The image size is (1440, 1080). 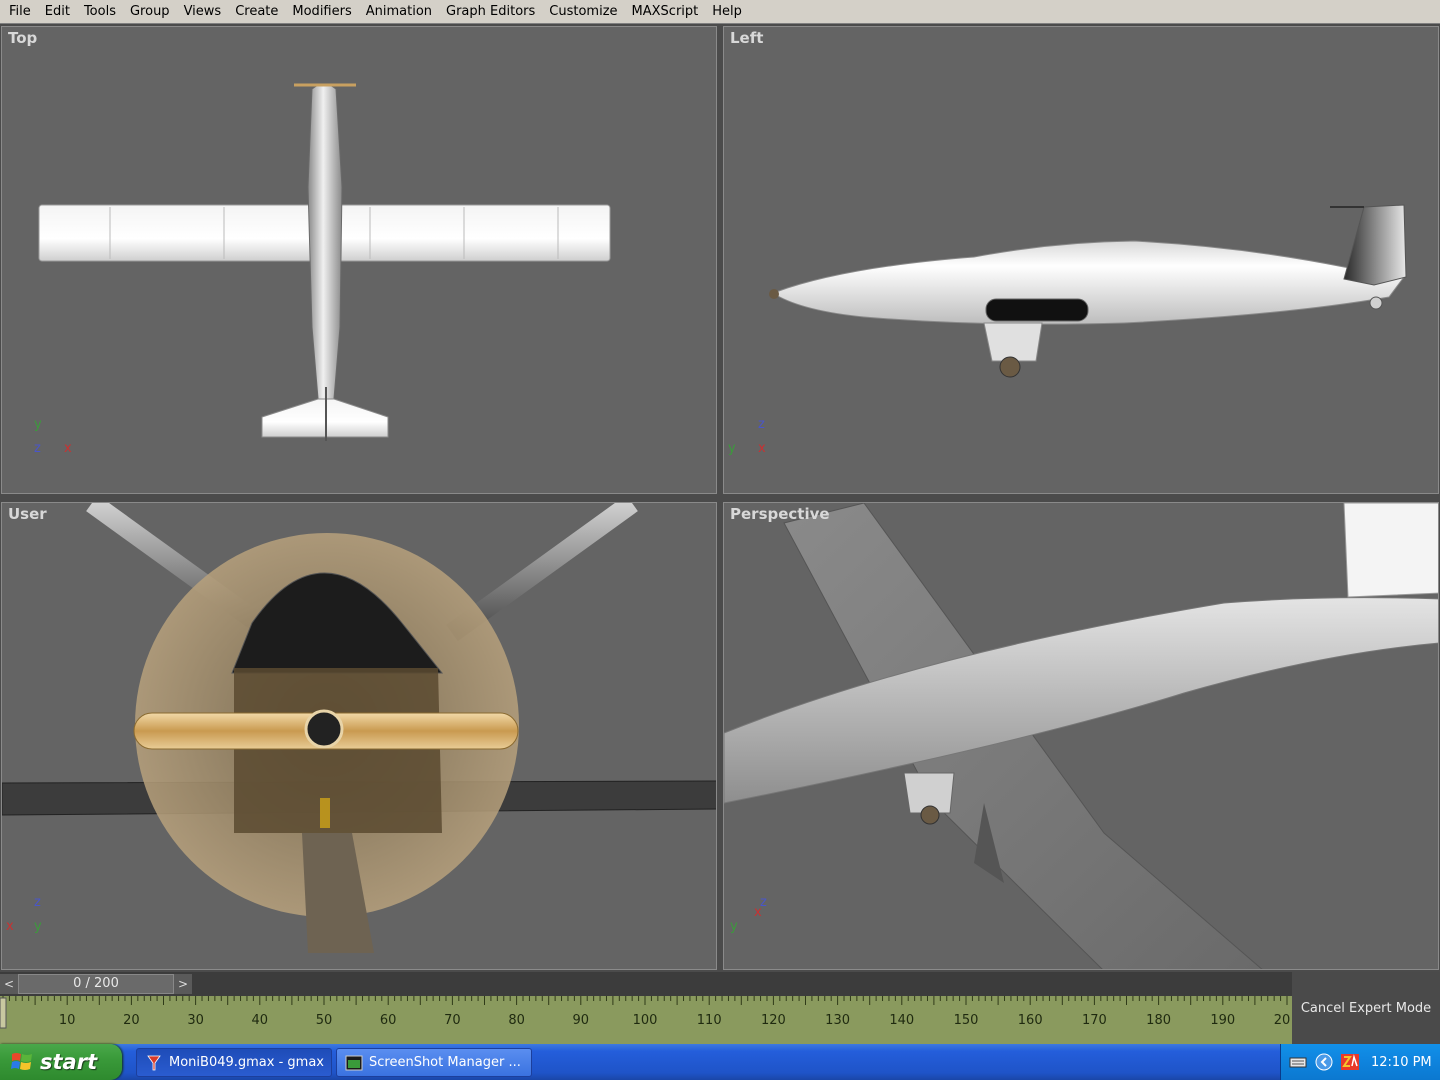 What do you see at coordinates (1401, 1062) in the screenshot?
I see `clock: 12:10 PM` at bounding box center [1401, 1062].